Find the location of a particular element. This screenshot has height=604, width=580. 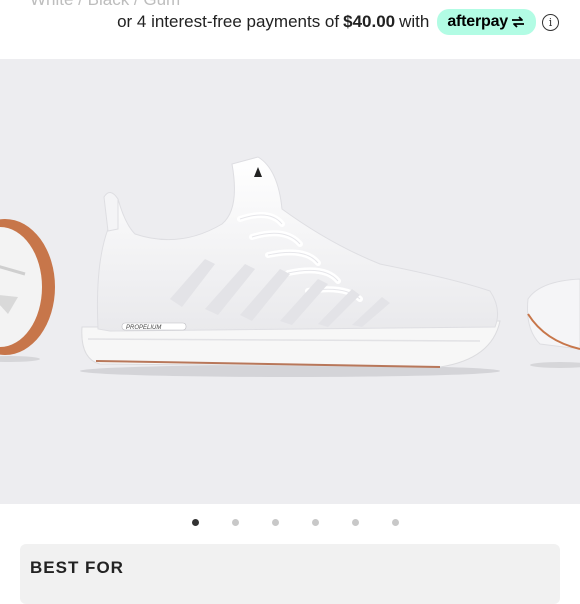

afterpay-arrows-icon is located at coordinates (518, 22).